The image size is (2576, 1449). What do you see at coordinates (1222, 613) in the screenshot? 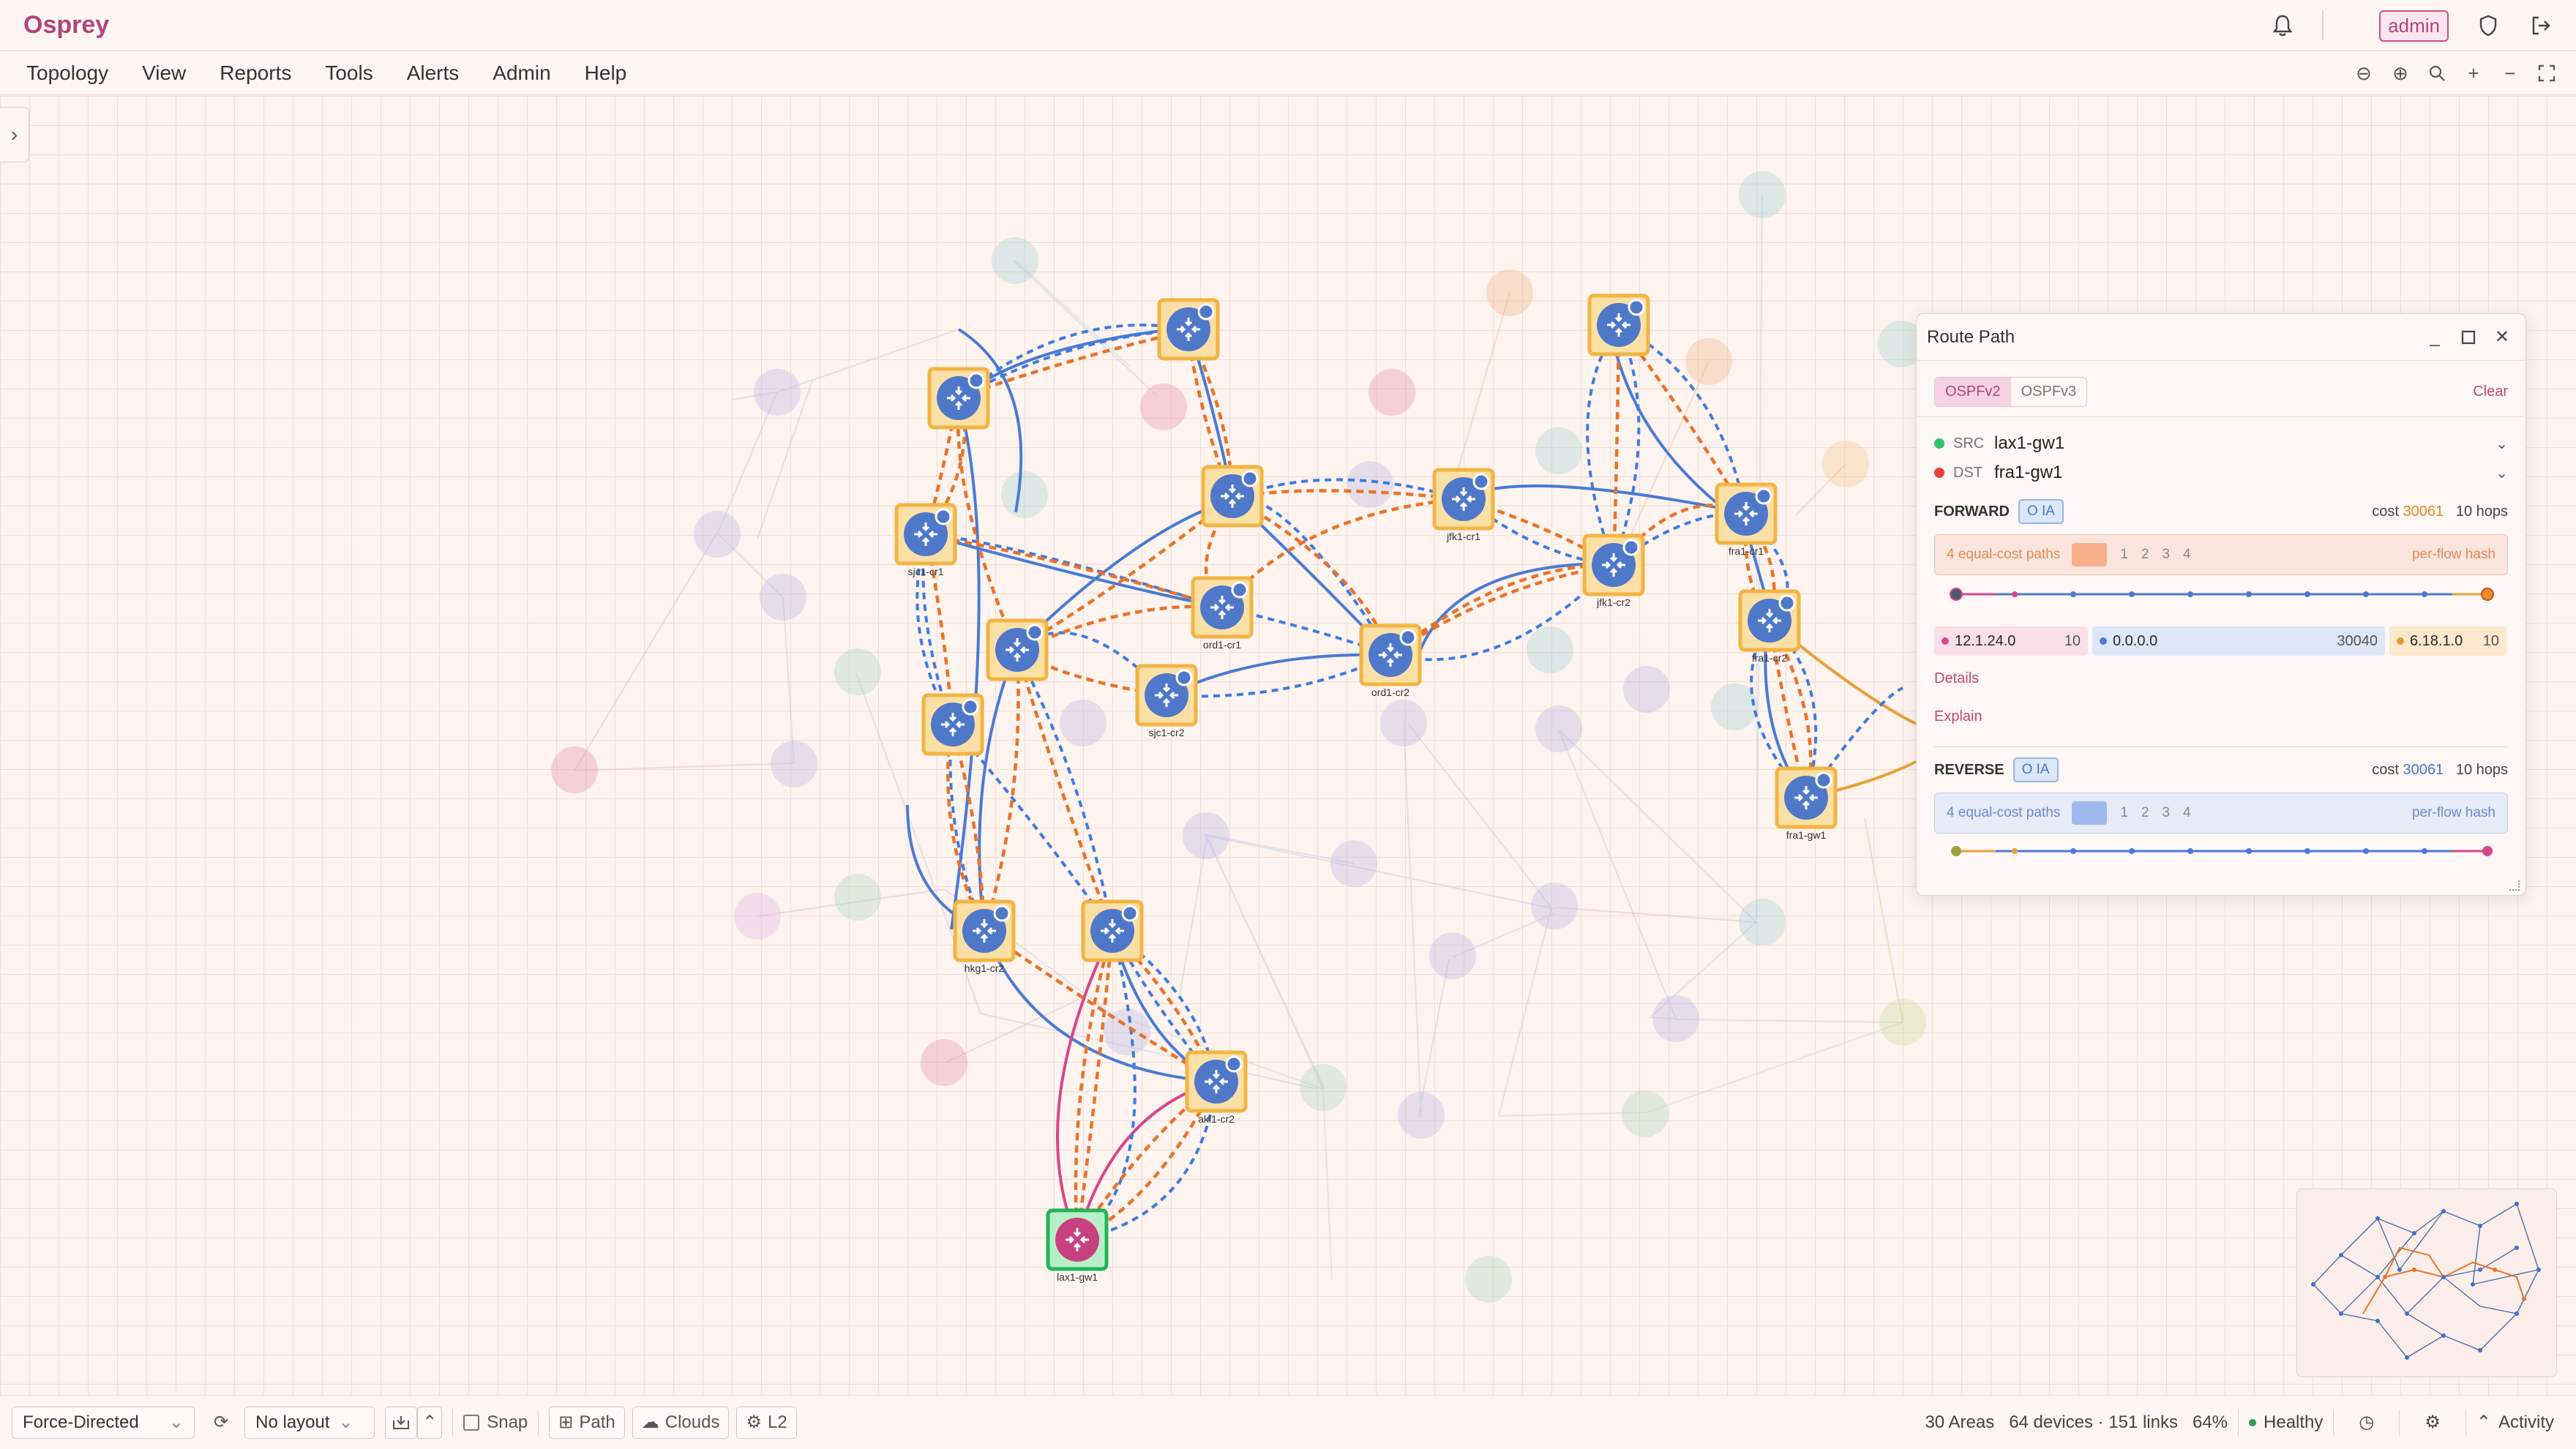
I see `router-ord1-cr1: ord1-cr1` at bounding box center [1222, 613].